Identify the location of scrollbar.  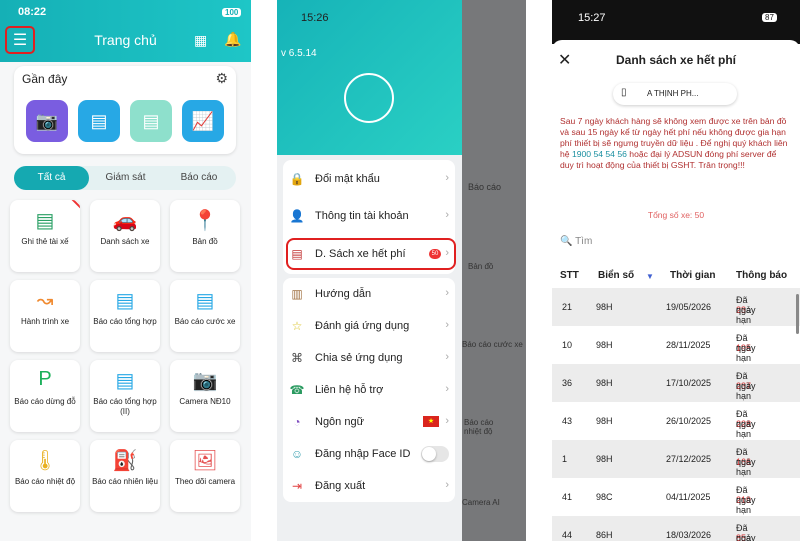
(797, 314).